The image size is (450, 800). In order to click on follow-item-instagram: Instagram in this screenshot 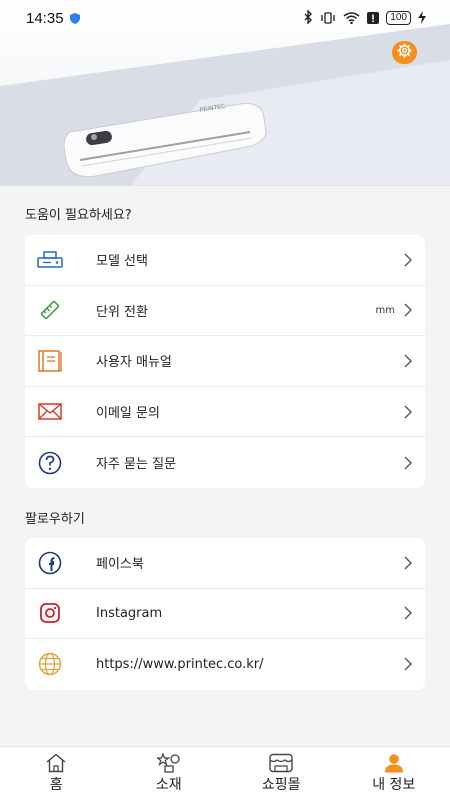, I will do `click(225, 614)`.